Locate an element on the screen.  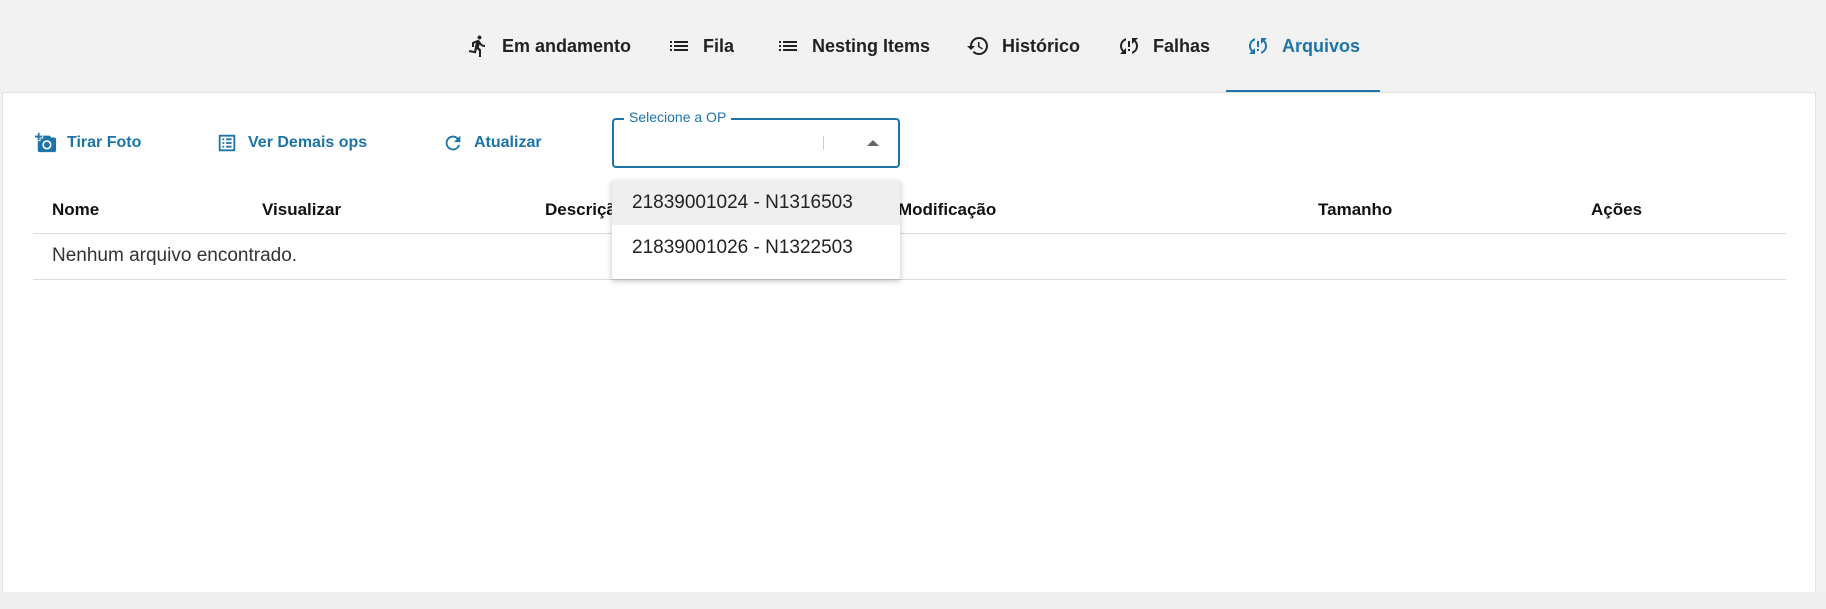
tab-label: Nesting Items is located at coordinates (871, 45).